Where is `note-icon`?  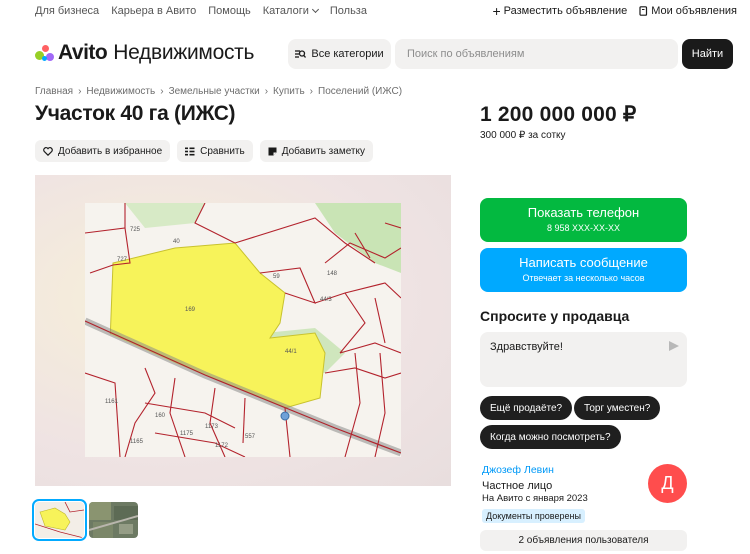 note-icon is located at coordinates (272, 151).